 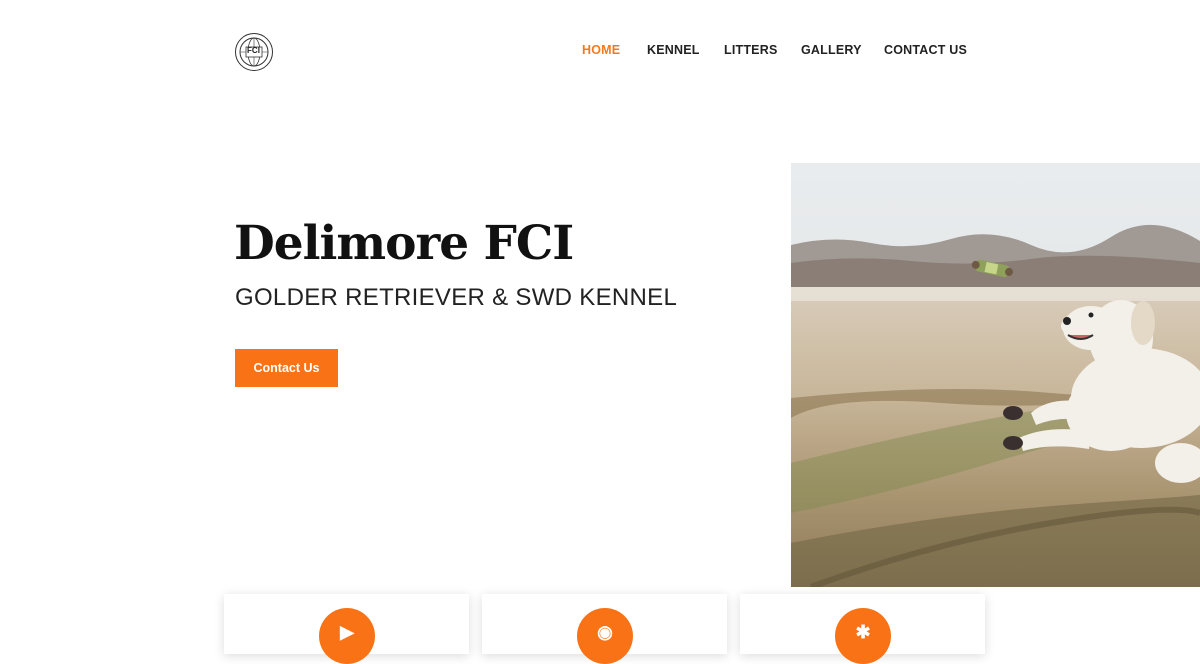 What do you see at coordinates (750, 50) in the screenshot?
I see `nav-litters: LITTERS` at bounding box center [750, 50].